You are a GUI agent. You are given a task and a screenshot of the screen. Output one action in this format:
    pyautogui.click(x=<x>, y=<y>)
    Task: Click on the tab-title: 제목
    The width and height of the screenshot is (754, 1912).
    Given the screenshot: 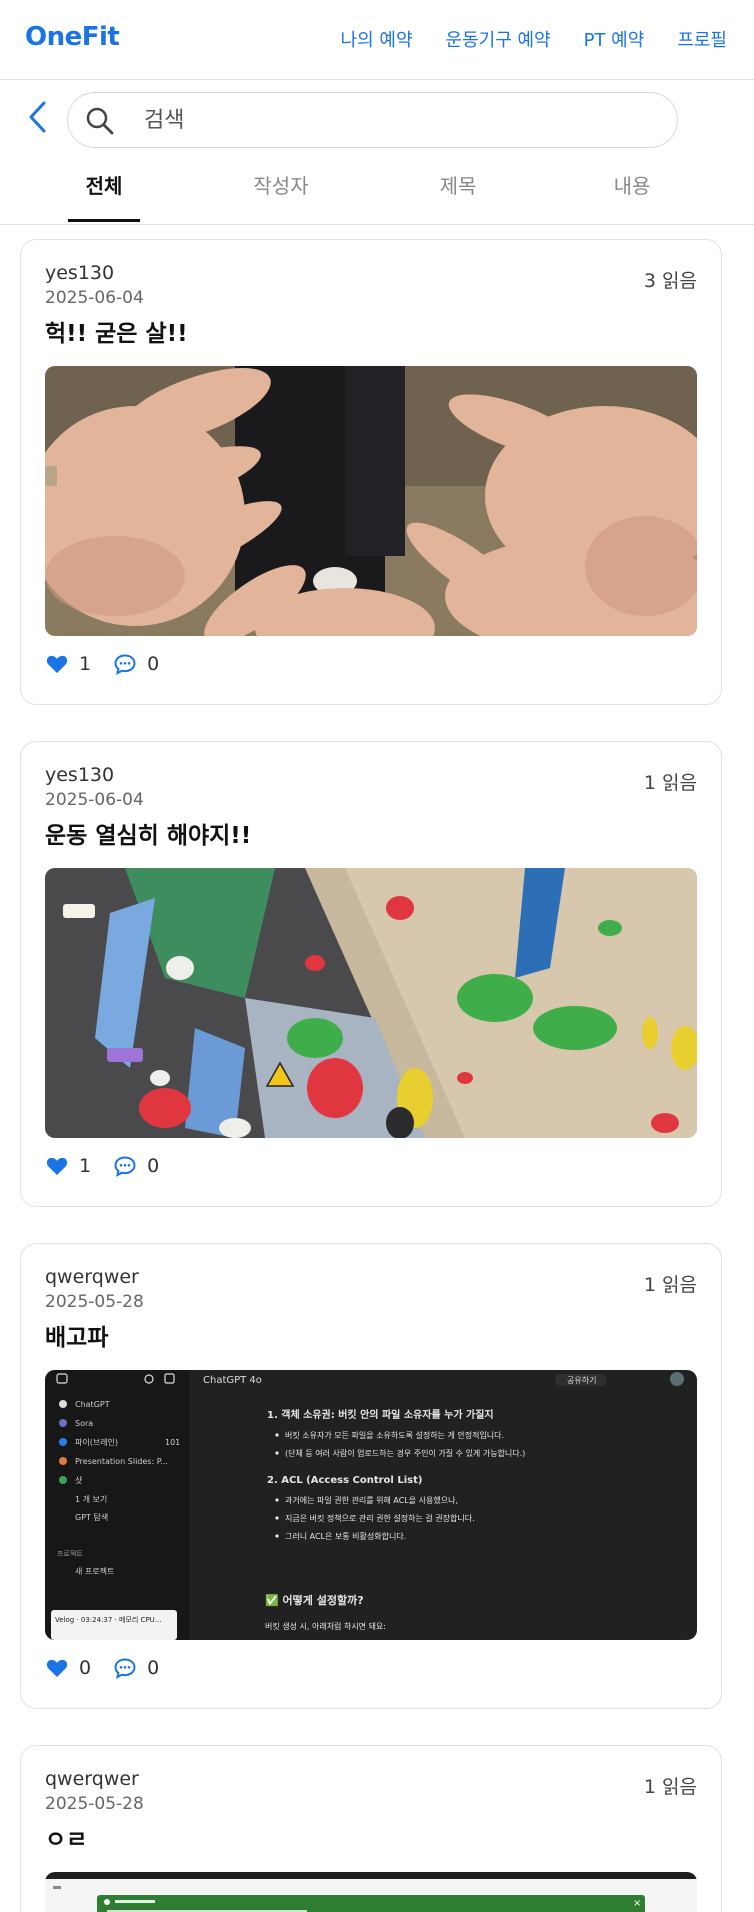 What is the action you would take?
    pyautogui.click(x=458, y=196)
    